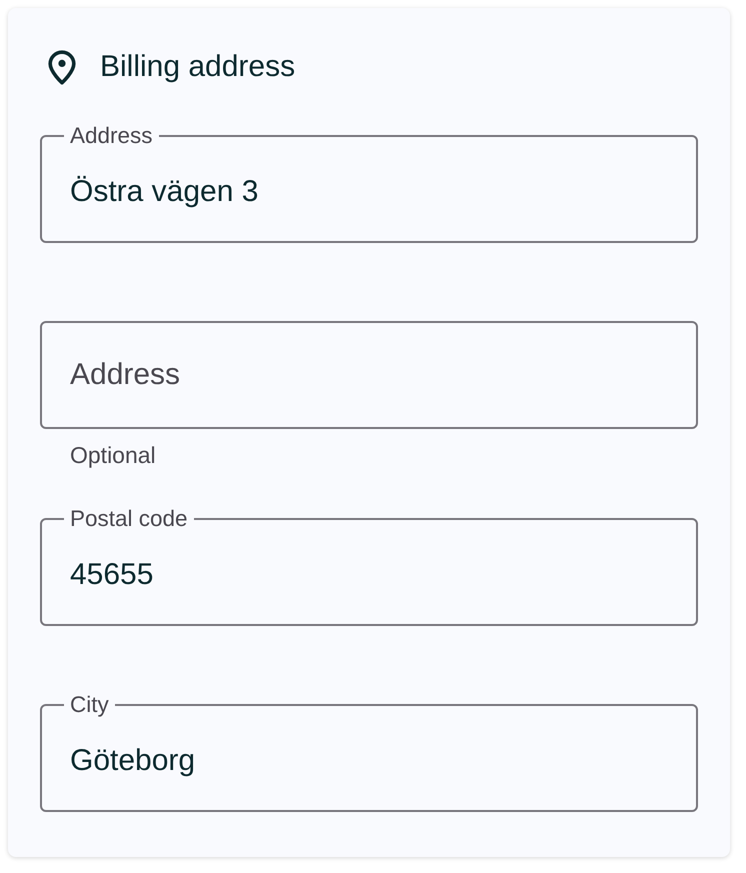 This screenshot has width=746, height=873. I want to click on section-title: Billing address, so click(198, 67).